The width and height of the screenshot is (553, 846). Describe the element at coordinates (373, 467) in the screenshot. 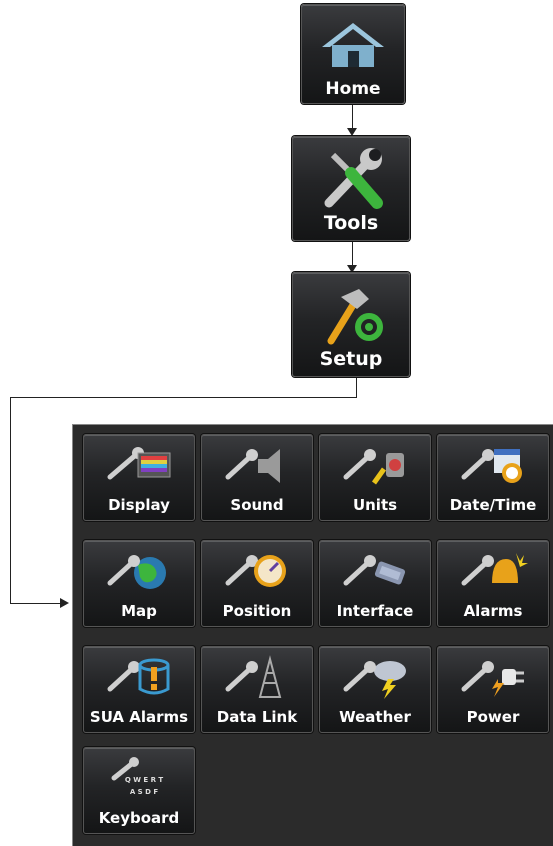

I see `units-icon` at that location.